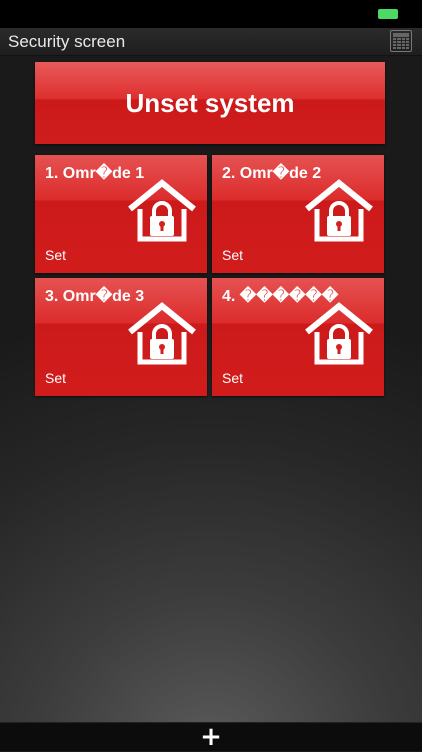 This screenshot has width=422, height=752. I want to click on battery-icon, so click(388, 14).